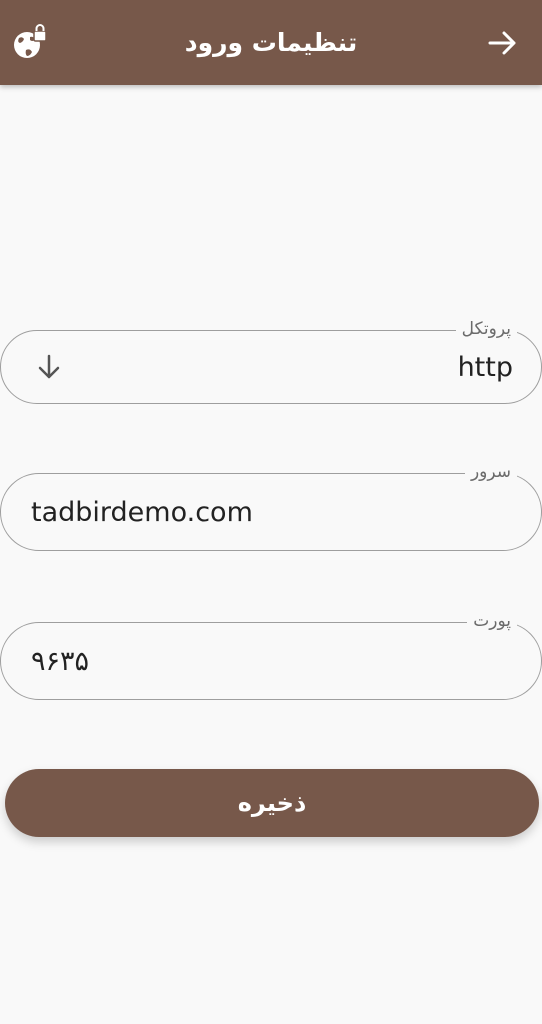  I want to click on protocol-value: http, so click(485, 367).